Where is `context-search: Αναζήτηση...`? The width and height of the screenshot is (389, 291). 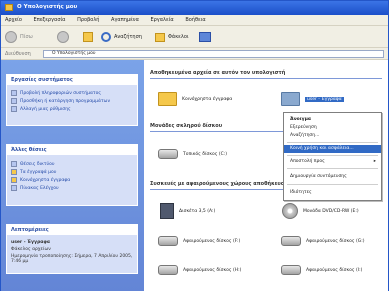 context-search: Αναζήτηση... is located at coordinates (332, 136).